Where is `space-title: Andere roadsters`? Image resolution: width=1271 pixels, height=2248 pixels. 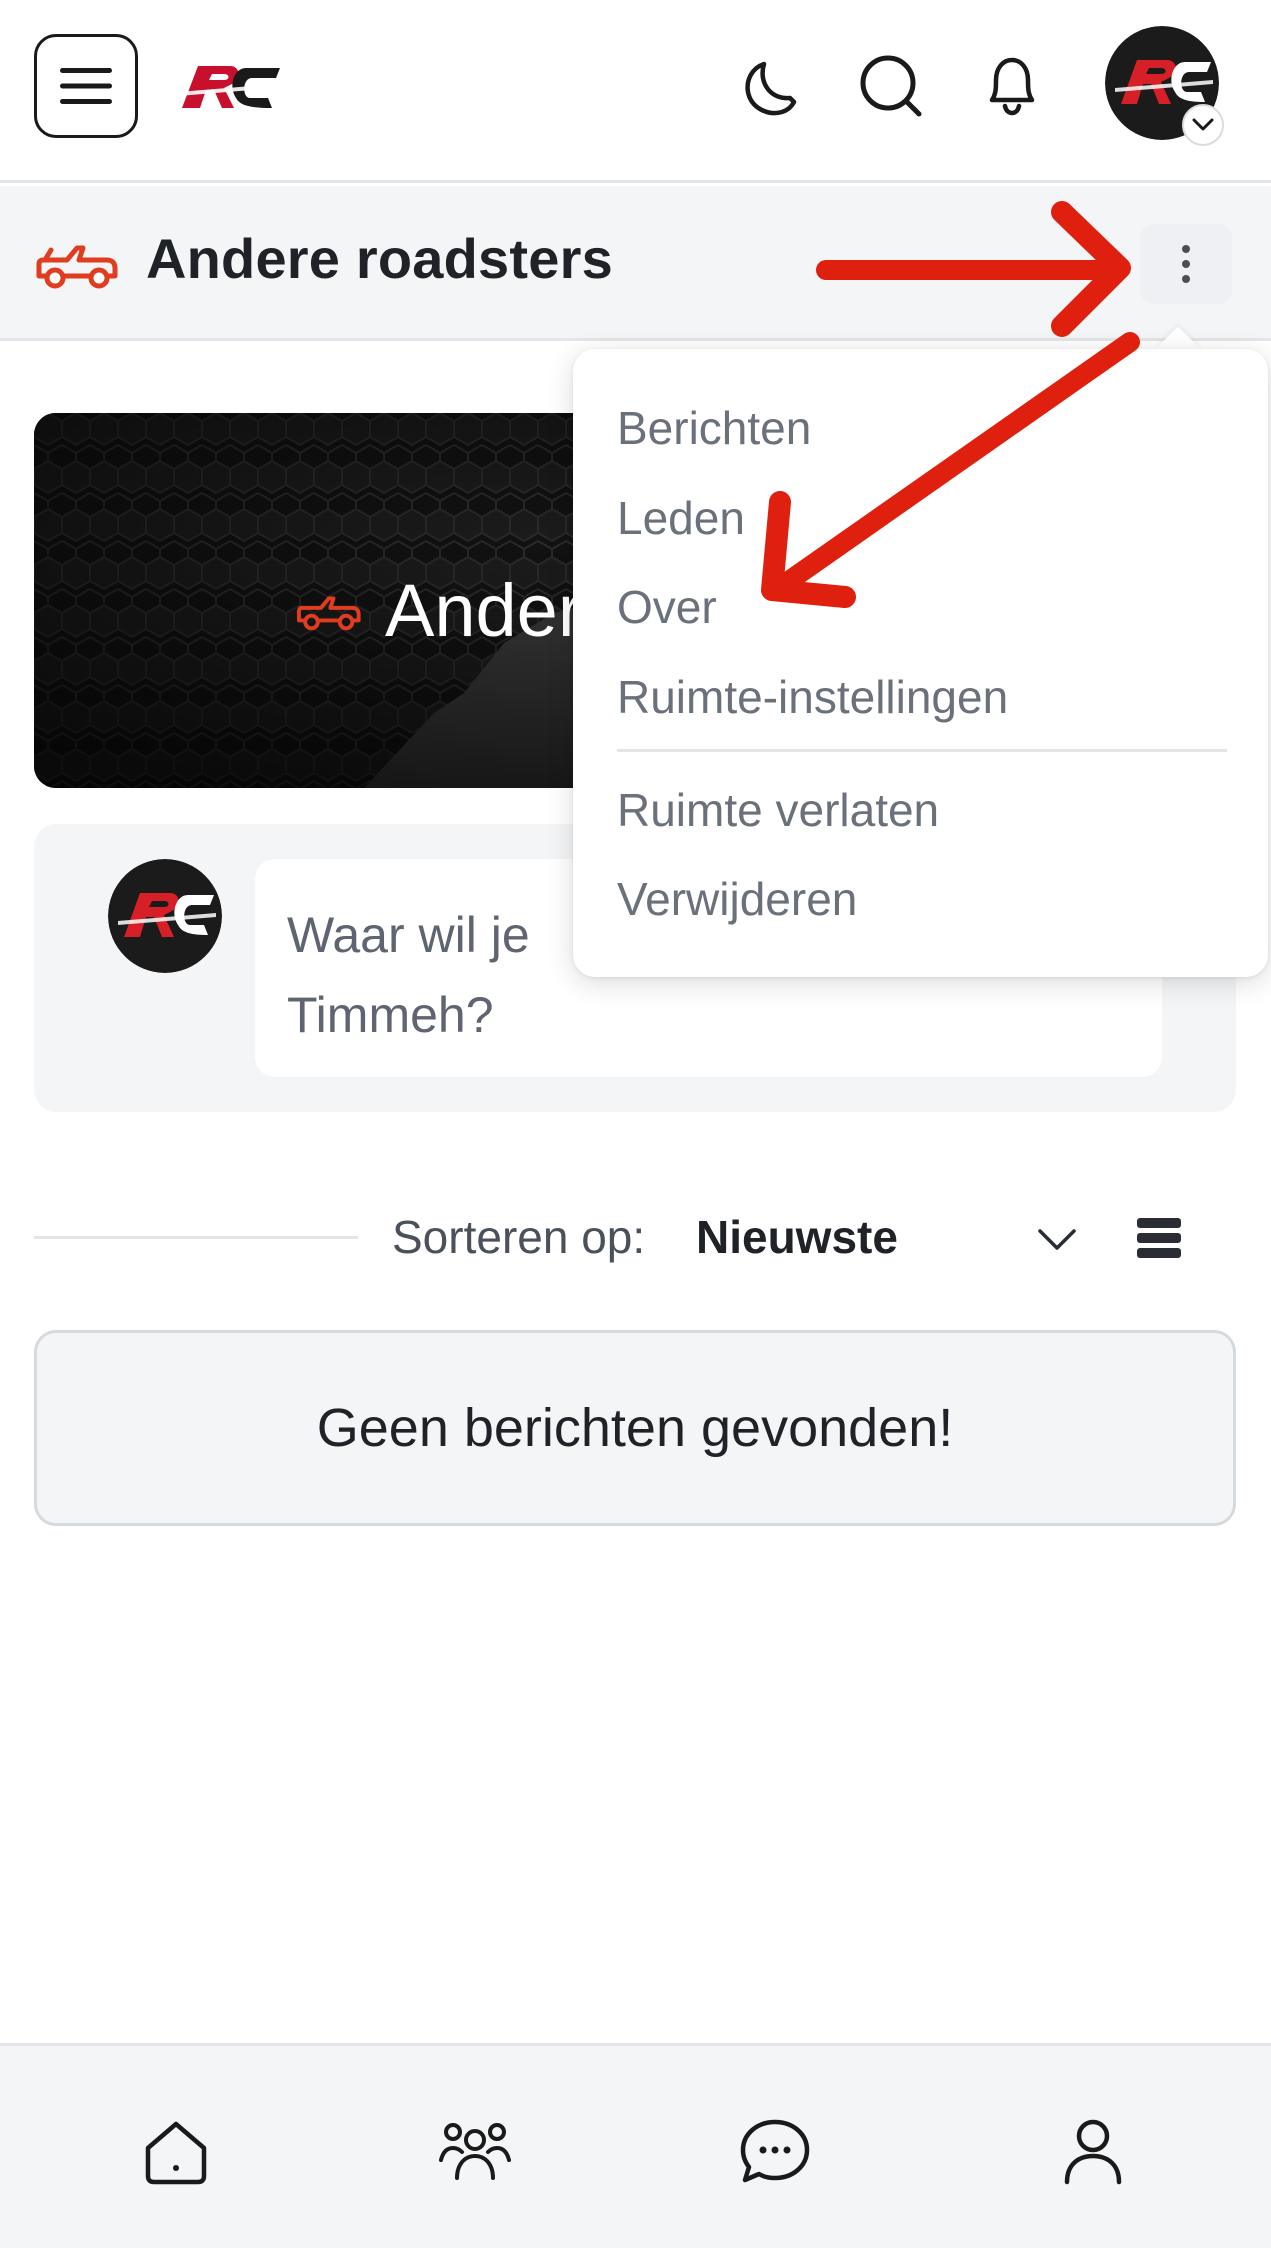 space-title: Andere roadsters is located at coordinates (379, 258).